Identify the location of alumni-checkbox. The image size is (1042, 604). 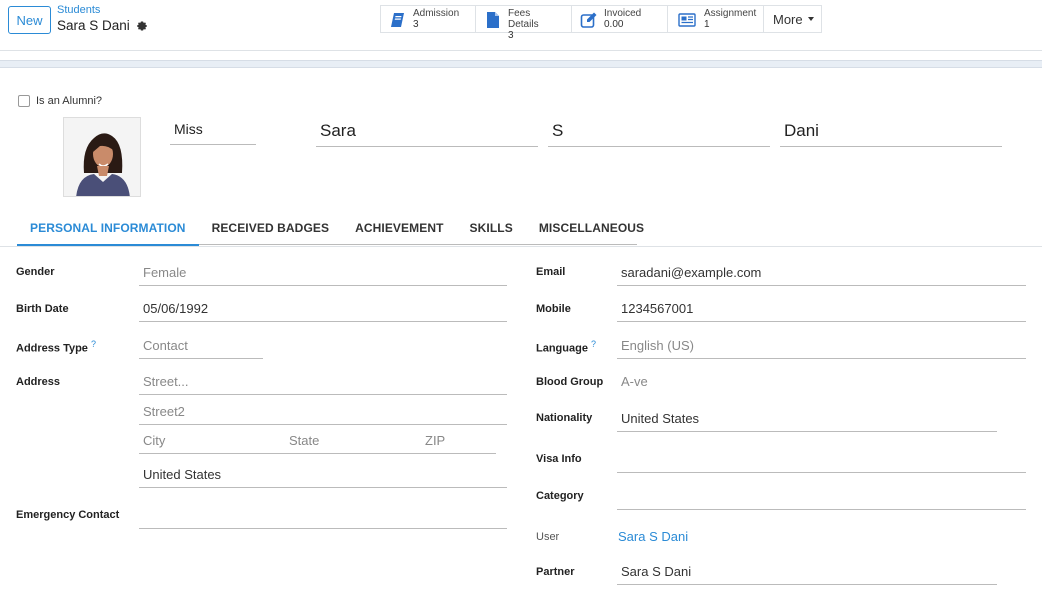
(24, 101).